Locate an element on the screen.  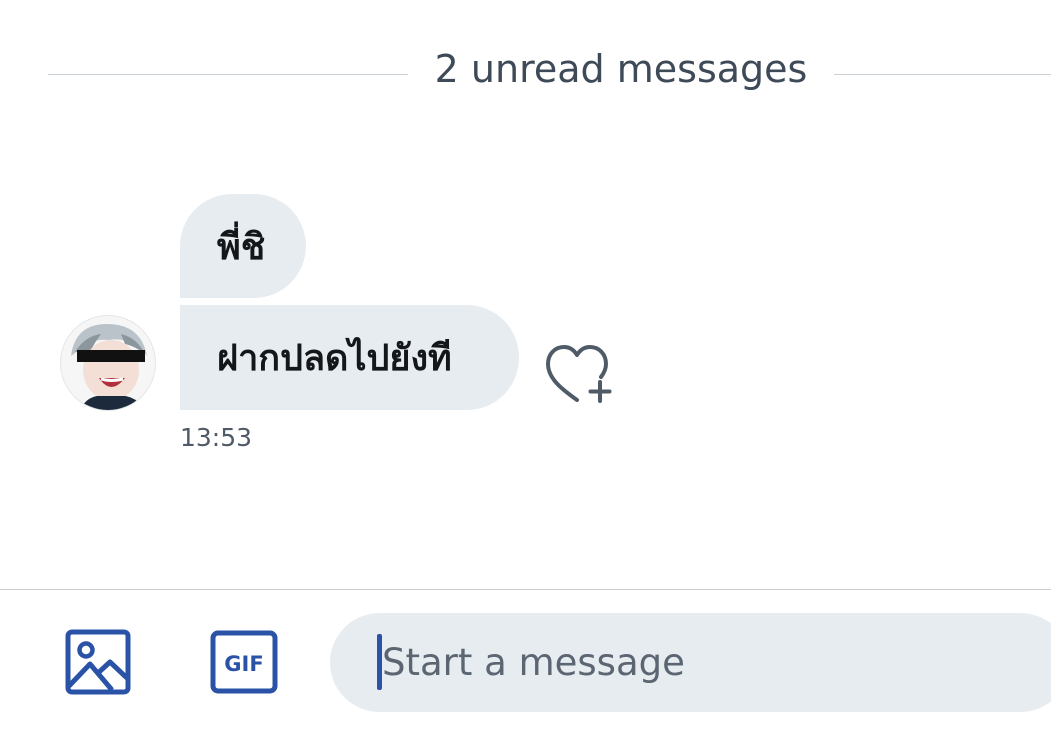
heart-plus-icon is located at coordinates (579, 374).